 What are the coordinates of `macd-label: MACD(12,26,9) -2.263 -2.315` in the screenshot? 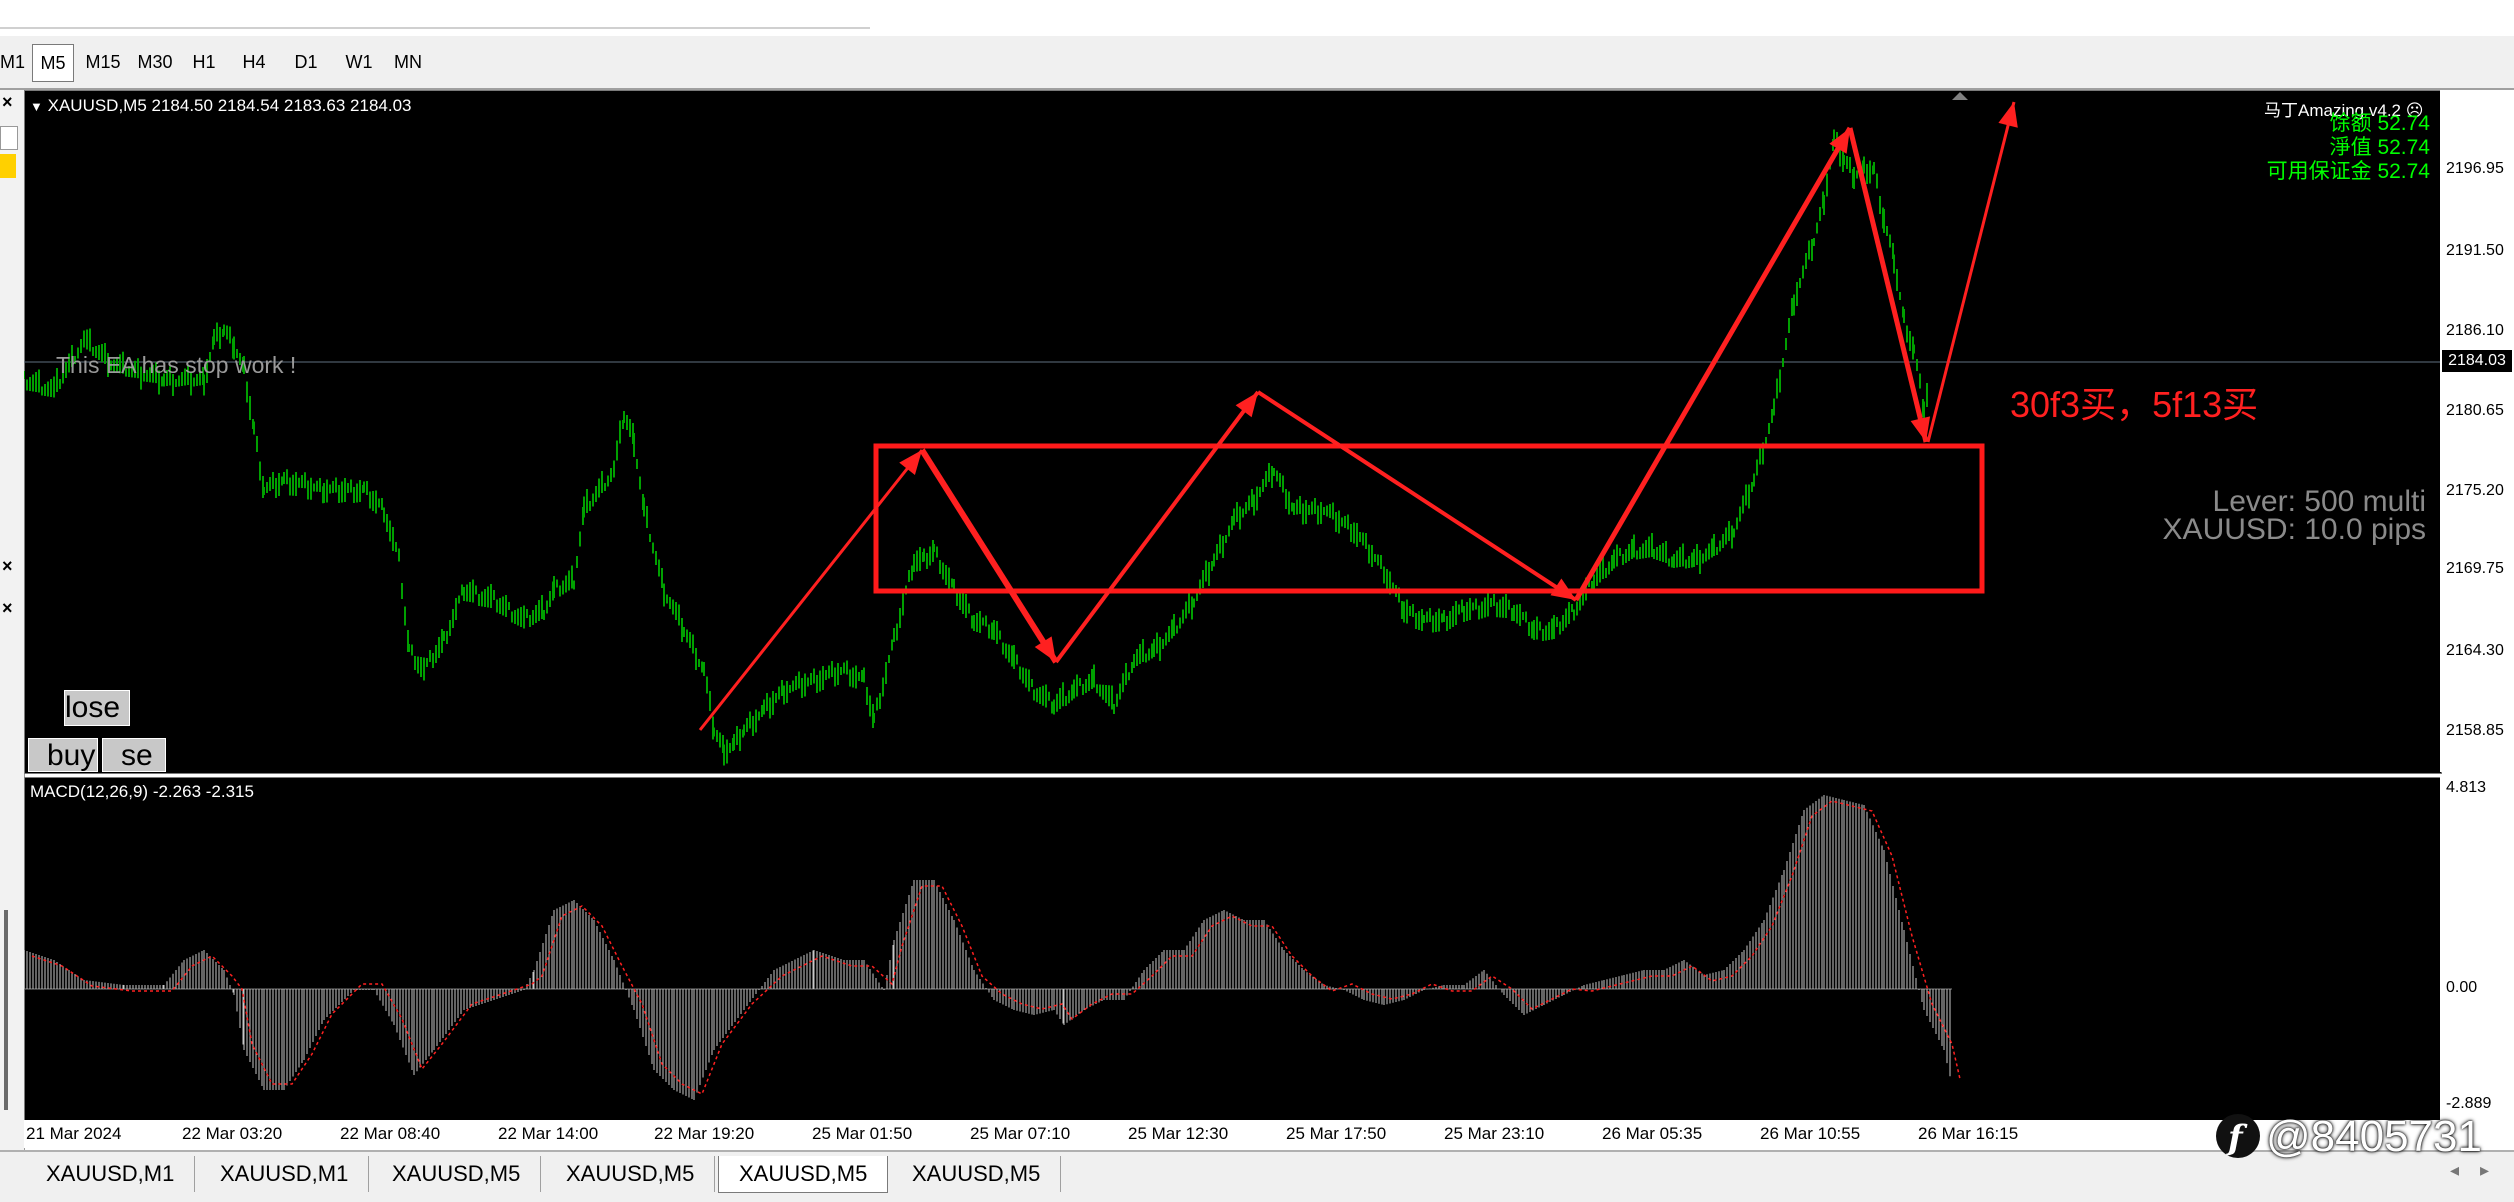 It's located at (142, 791).